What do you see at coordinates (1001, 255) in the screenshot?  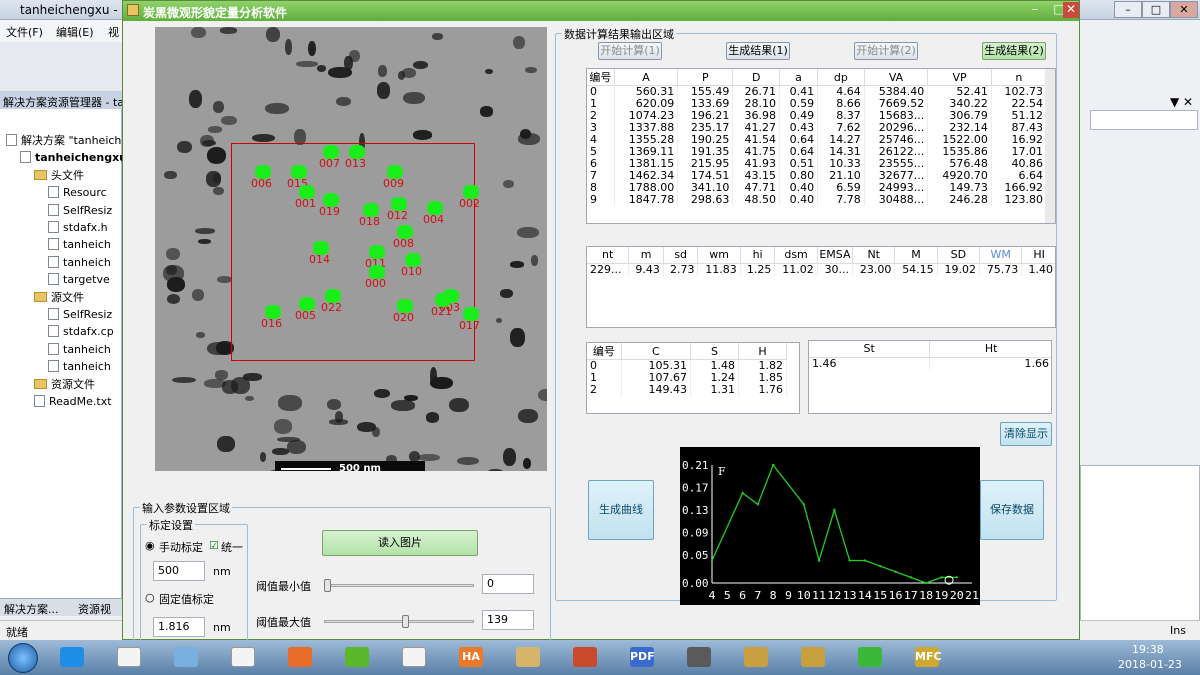 I see `stats-table-header: WM` at bounding box center [1001, 255].